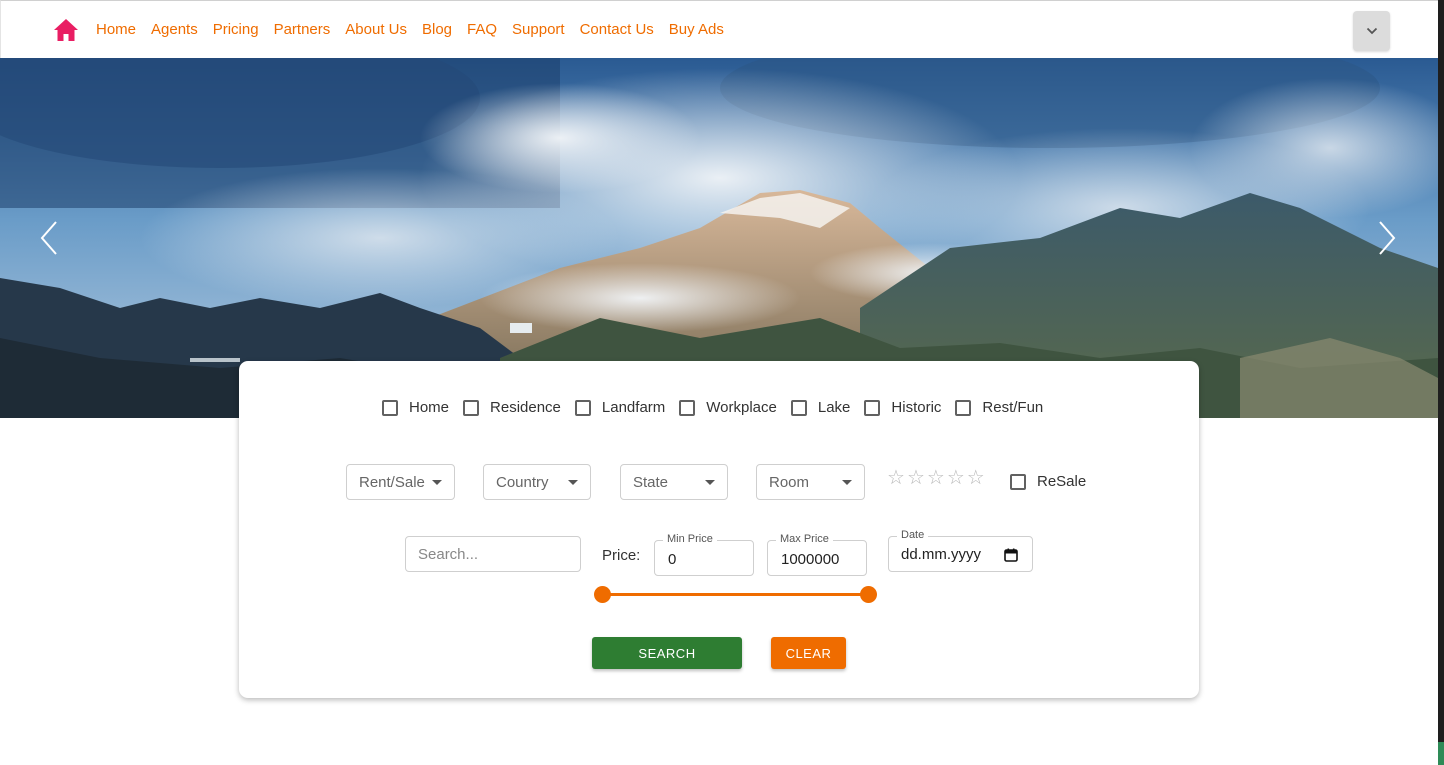 This screenshot has height=765, width=1444. I want to click on checkbox-label: Historic, so click(916, 407).